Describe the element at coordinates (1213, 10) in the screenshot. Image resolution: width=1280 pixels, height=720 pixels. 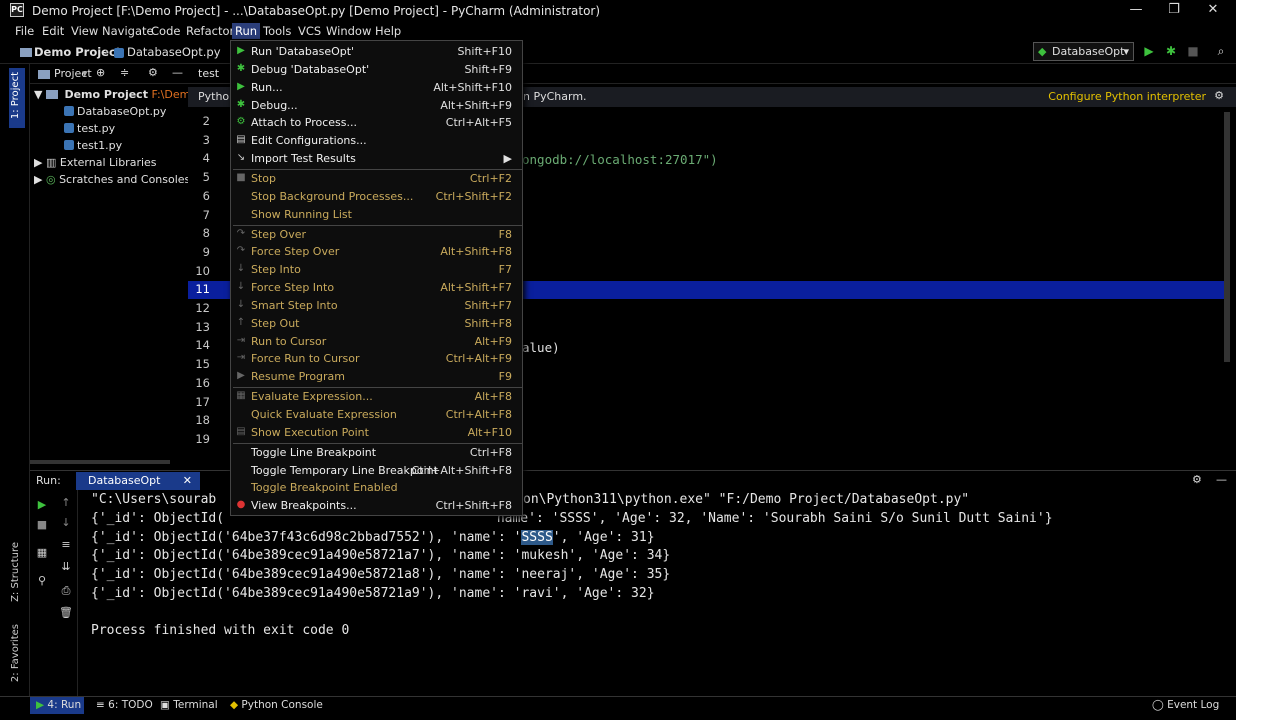
I see `close-button: ✕` at that location.